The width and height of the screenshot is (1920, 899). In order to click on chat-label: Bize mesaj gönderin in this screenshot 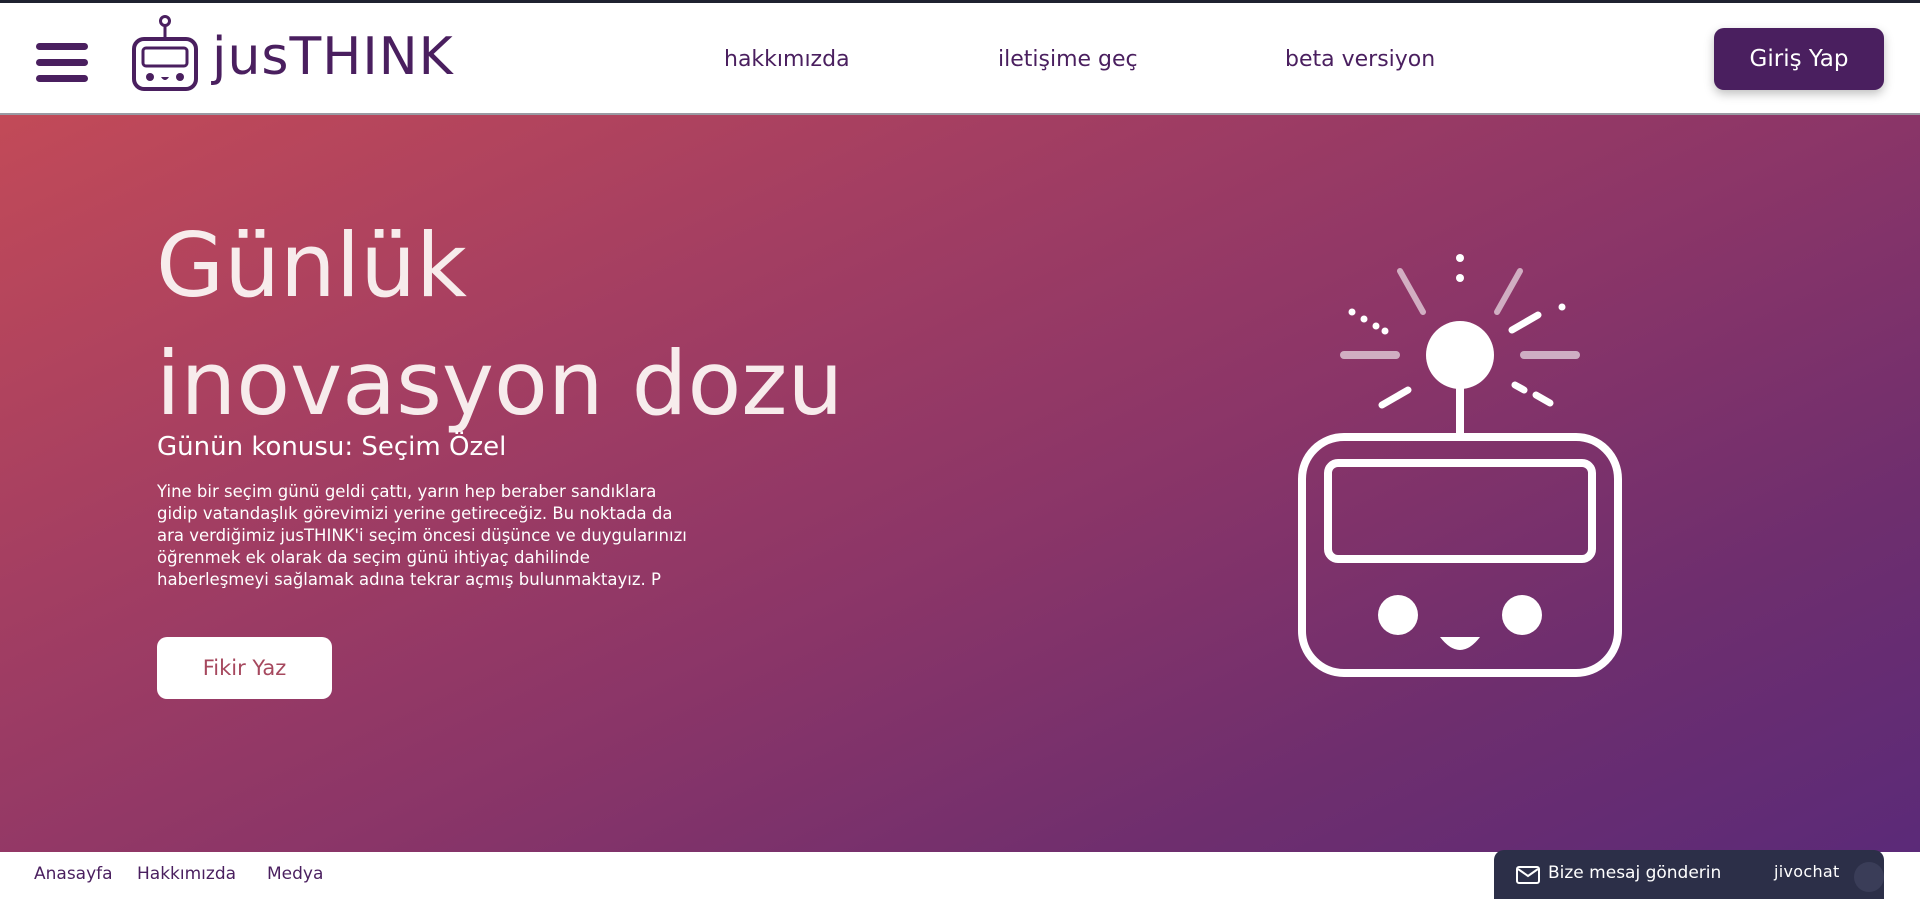, I will do `click(1635, 873)`.